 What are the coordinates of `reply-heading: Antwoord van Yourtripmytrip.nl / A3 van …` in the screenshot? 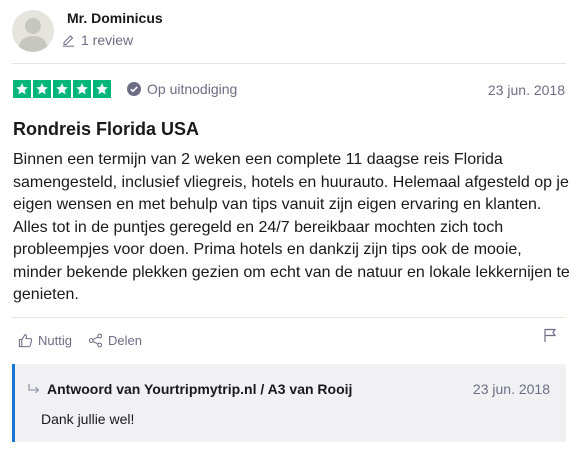 It's located at (189, 389).